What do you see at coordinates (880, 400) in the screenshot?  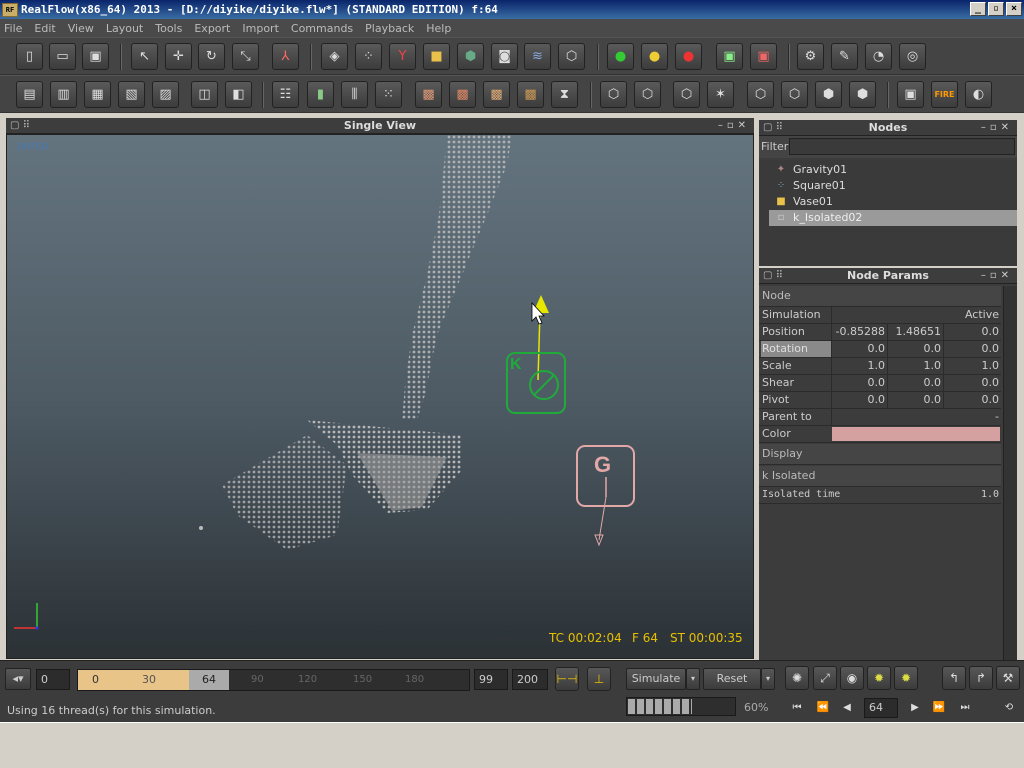 I see `param-row-pivot: Pivot 0.0 0.0 0.0` at bounding box center [880, 400].